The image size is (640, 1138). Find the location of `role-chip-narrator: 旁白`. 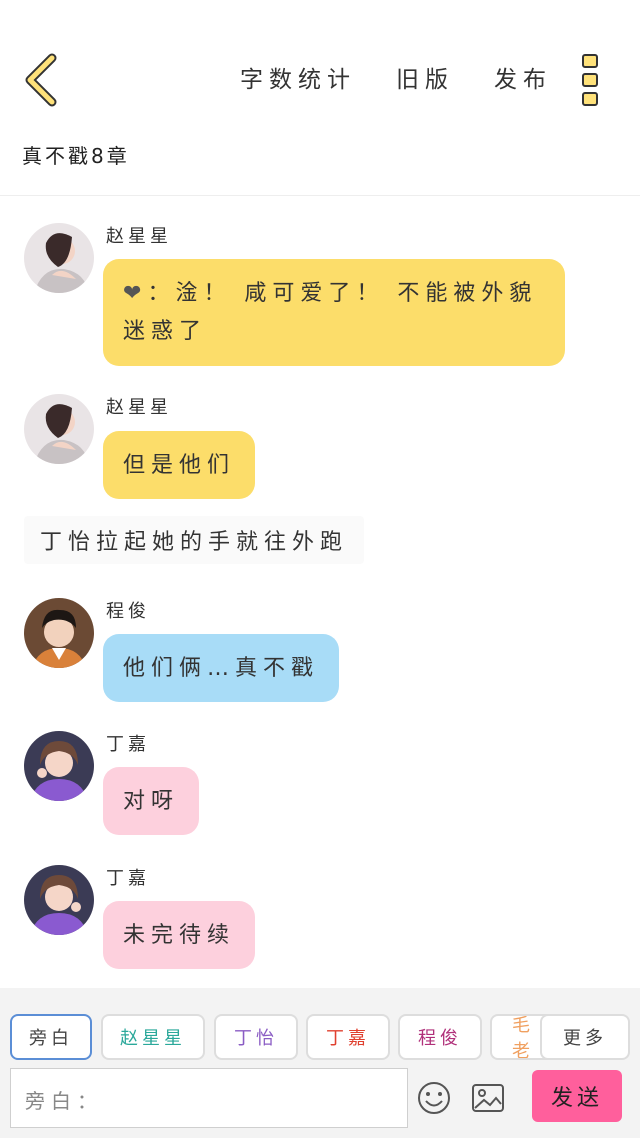

role-chip-narrator: 旁白 is located at coordinates (51, 1037).